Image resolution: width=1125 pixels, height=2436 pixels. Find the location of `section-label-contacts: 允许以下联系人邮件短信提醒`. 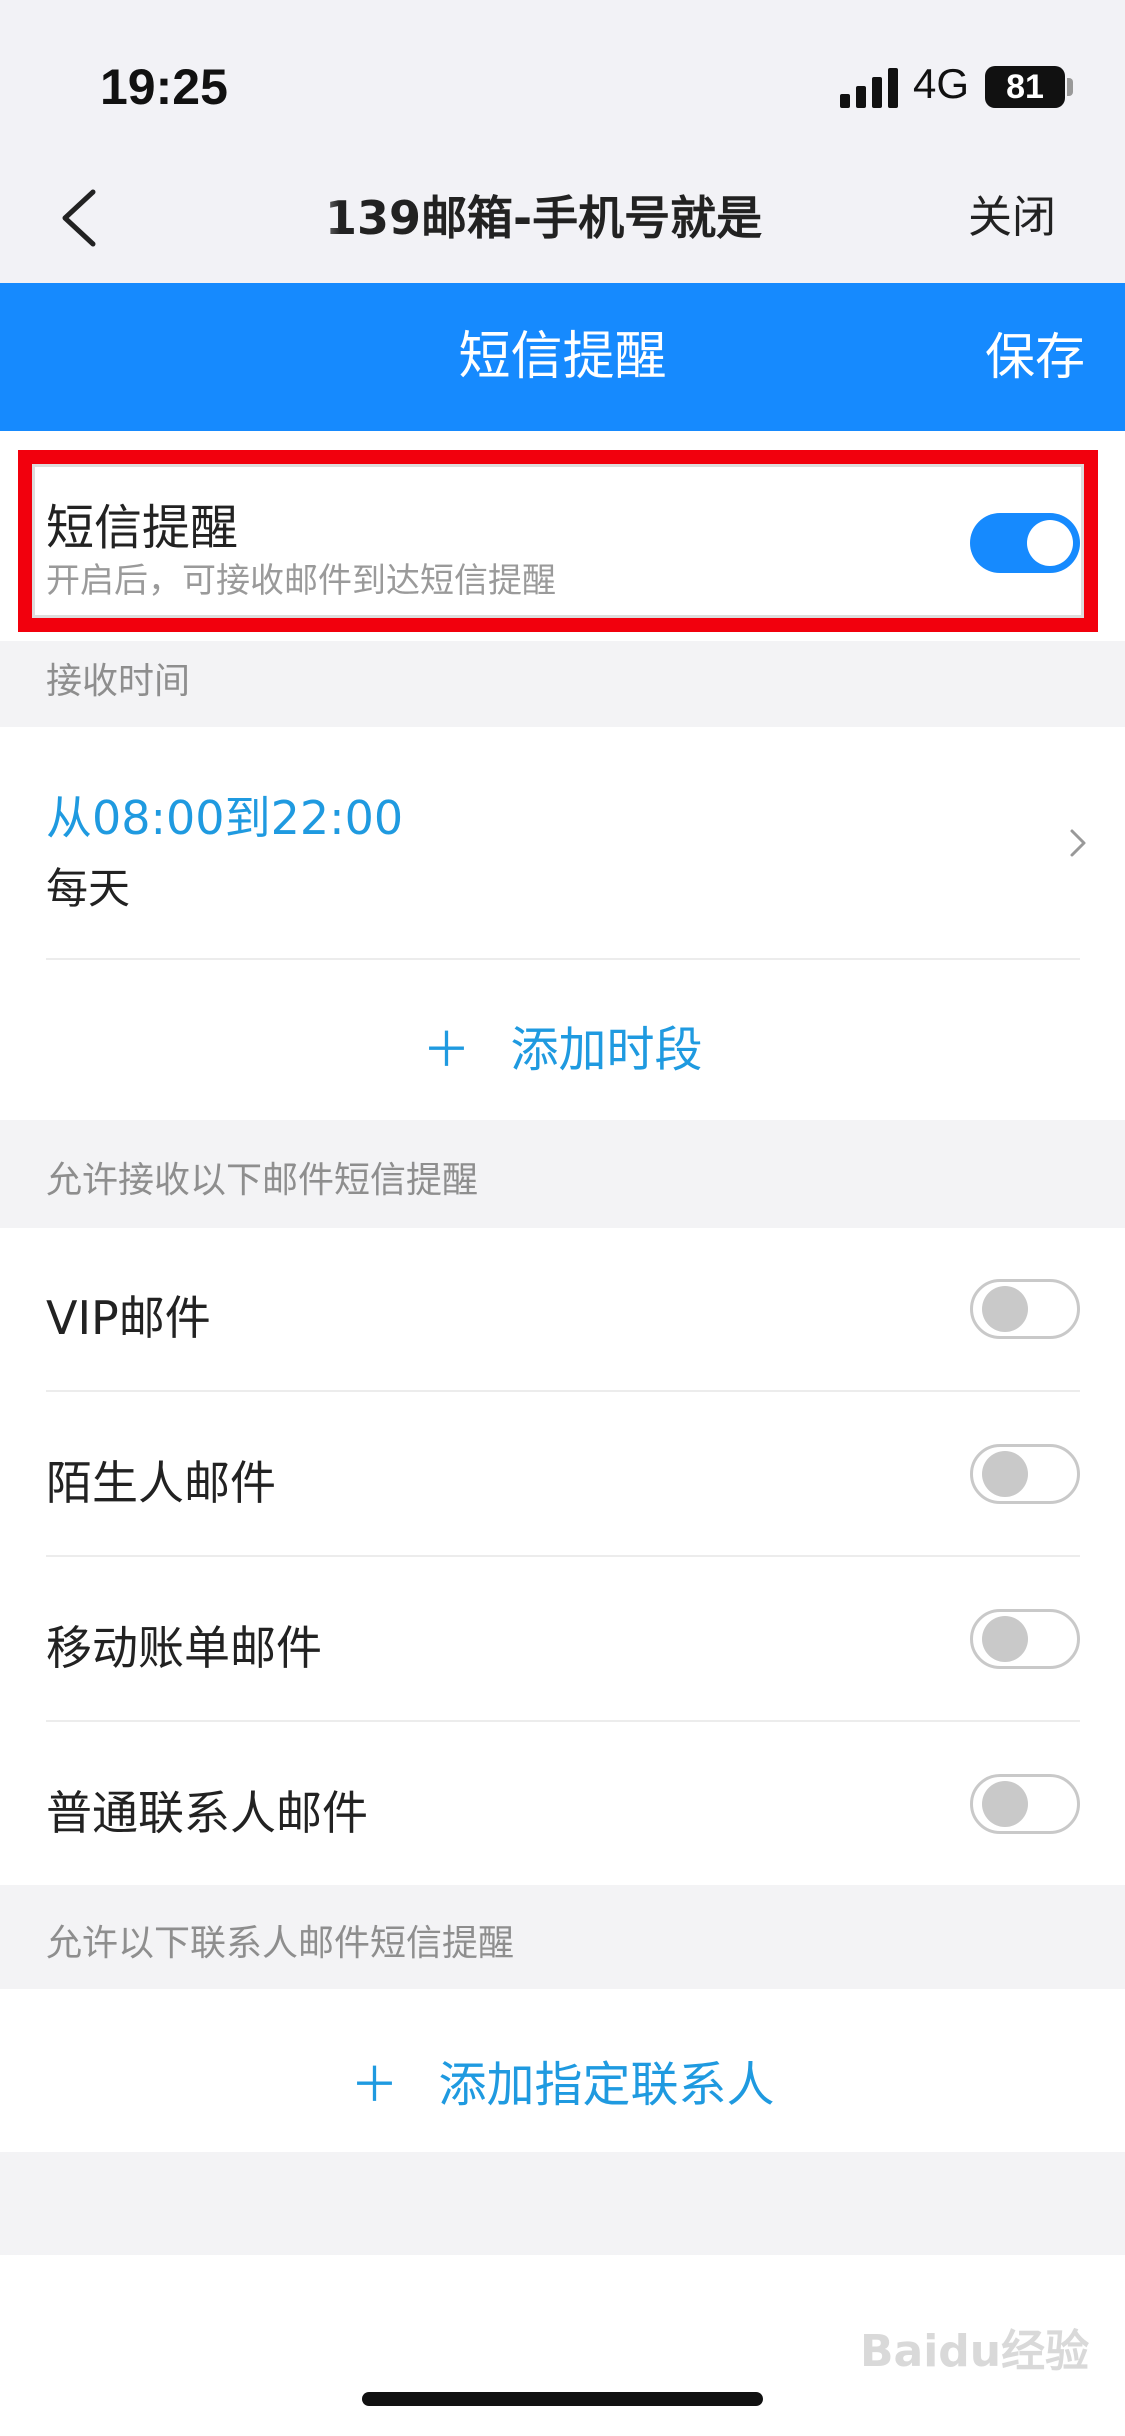

section-label-contacts: 允许以下联系人邮件短信提醒 is located at coordinates (280, 1943).